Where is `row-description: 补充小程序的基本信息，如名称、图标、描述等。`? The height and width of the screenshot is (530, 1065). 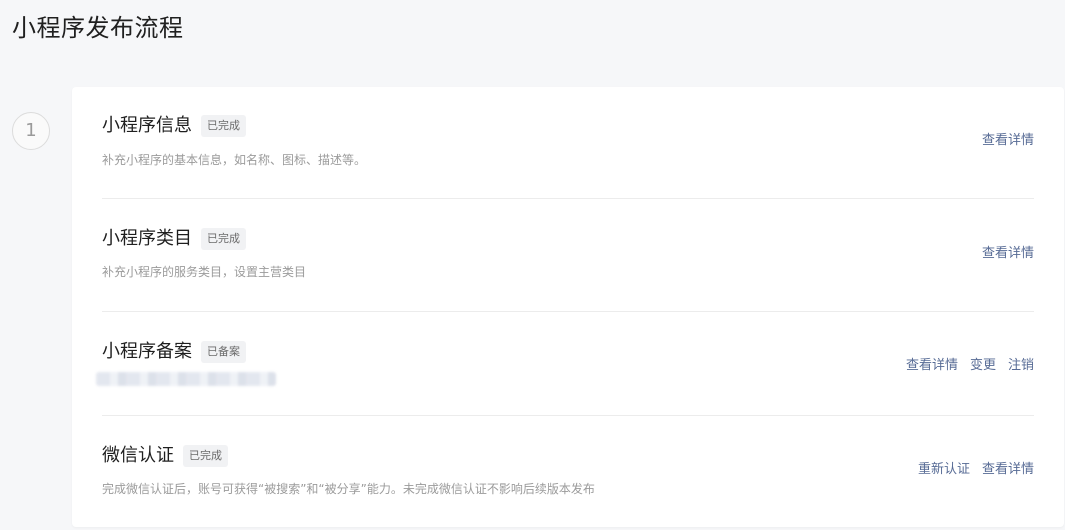 row-description: 补充小程序的基本信息，如名称、图标、描述等。 is located at coordinates (234, 160).